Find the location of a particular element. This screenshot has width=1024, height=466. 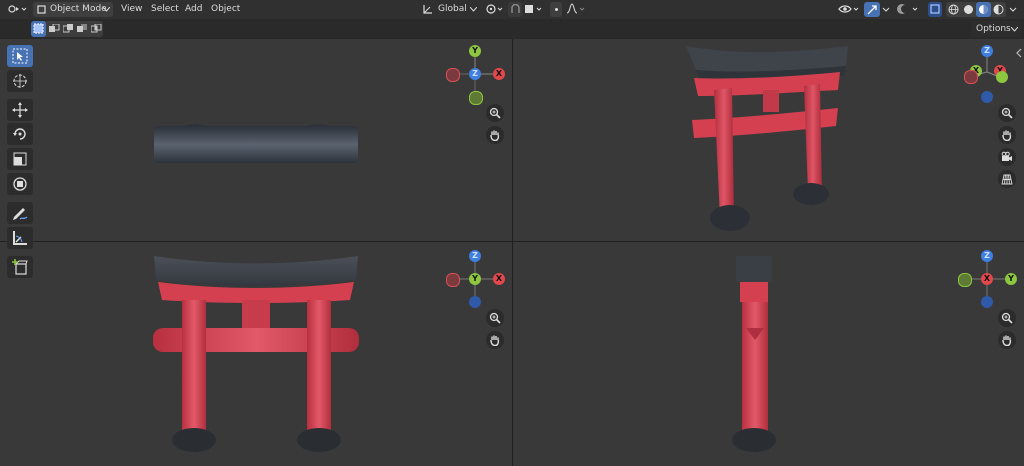

transform-orientation-dropdown: Global is located at coordinates (451, 9).